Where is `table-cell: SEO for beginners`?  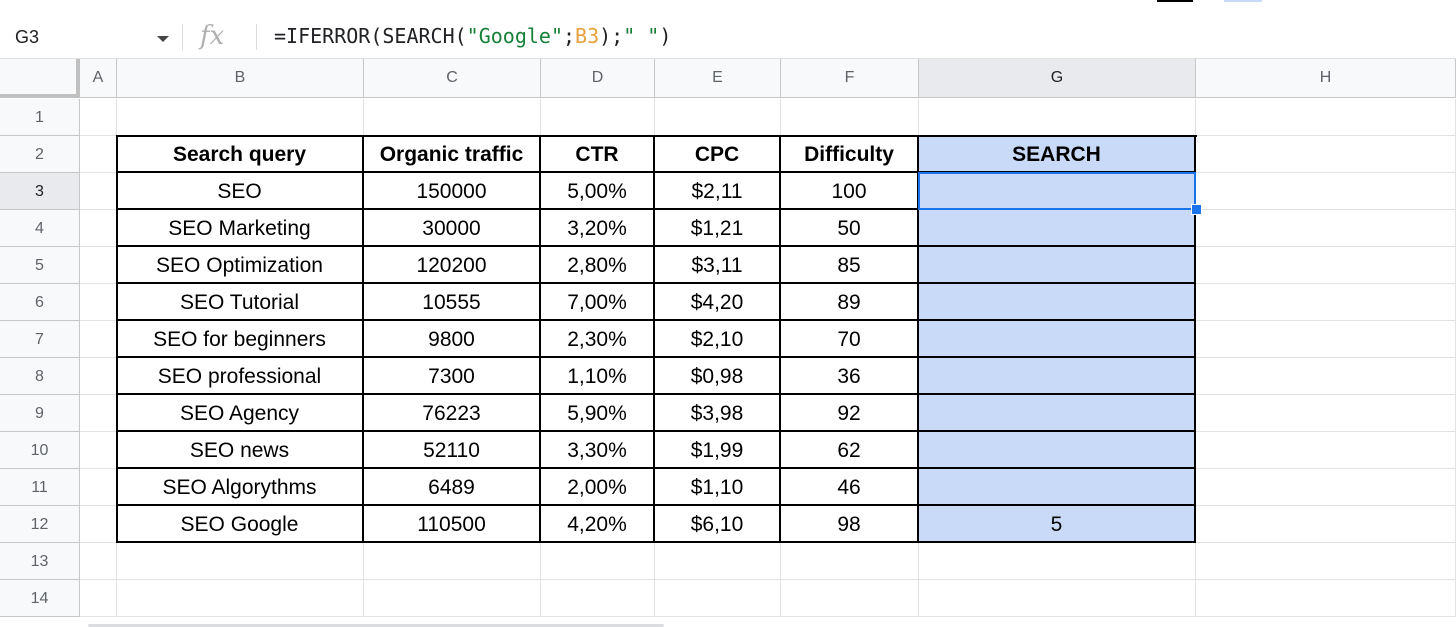 table-cell: SEO for beginners is located at coordinates (240, 339).